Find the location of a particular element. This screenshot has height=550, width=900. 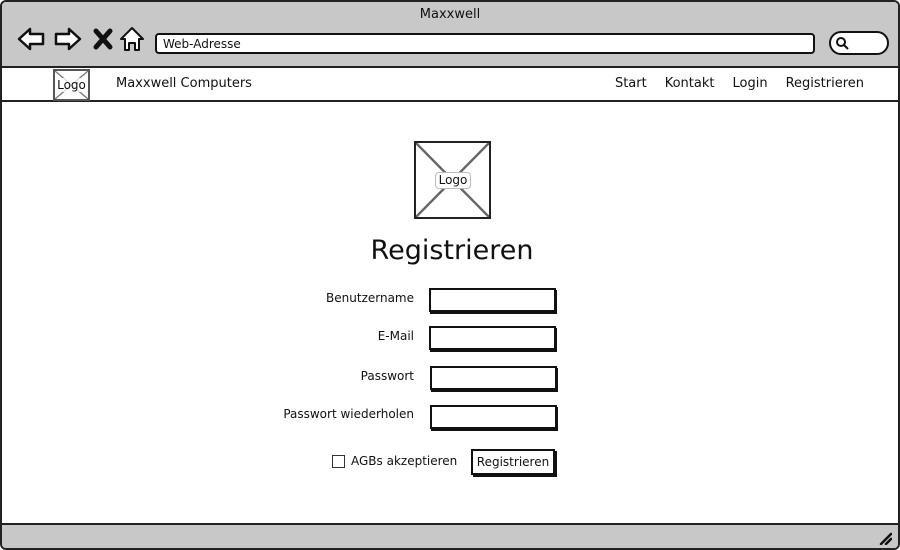

stop-button is located at coordinates (103, 39).